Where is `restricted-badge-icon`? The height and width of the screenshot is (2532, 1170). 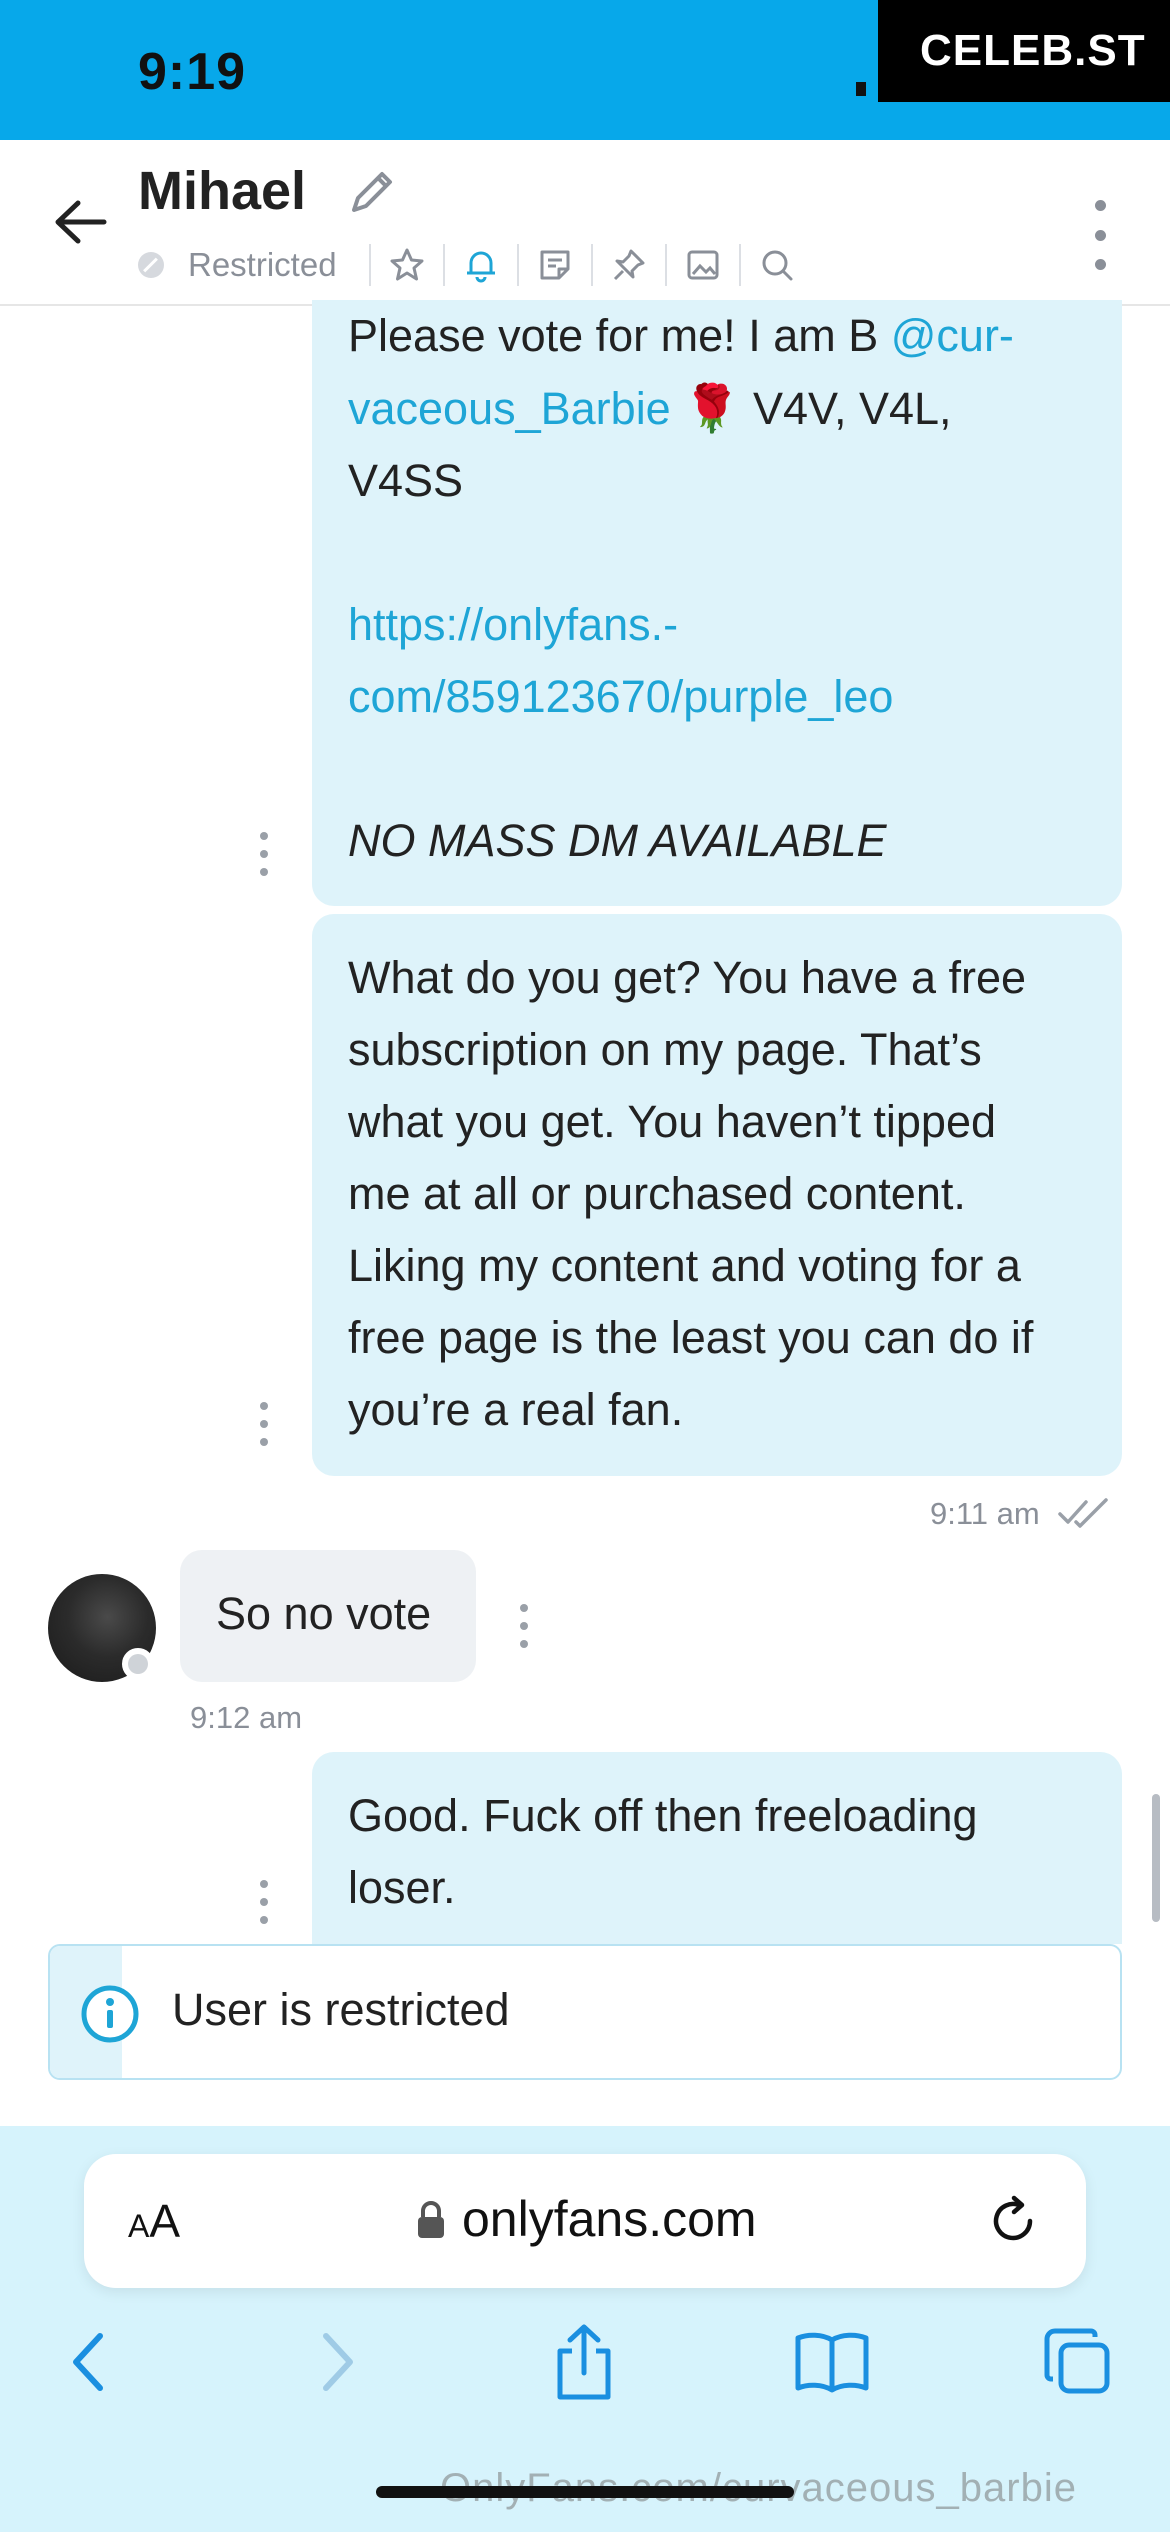
restricted-badge-icon is located at coordinates (138, 1664).